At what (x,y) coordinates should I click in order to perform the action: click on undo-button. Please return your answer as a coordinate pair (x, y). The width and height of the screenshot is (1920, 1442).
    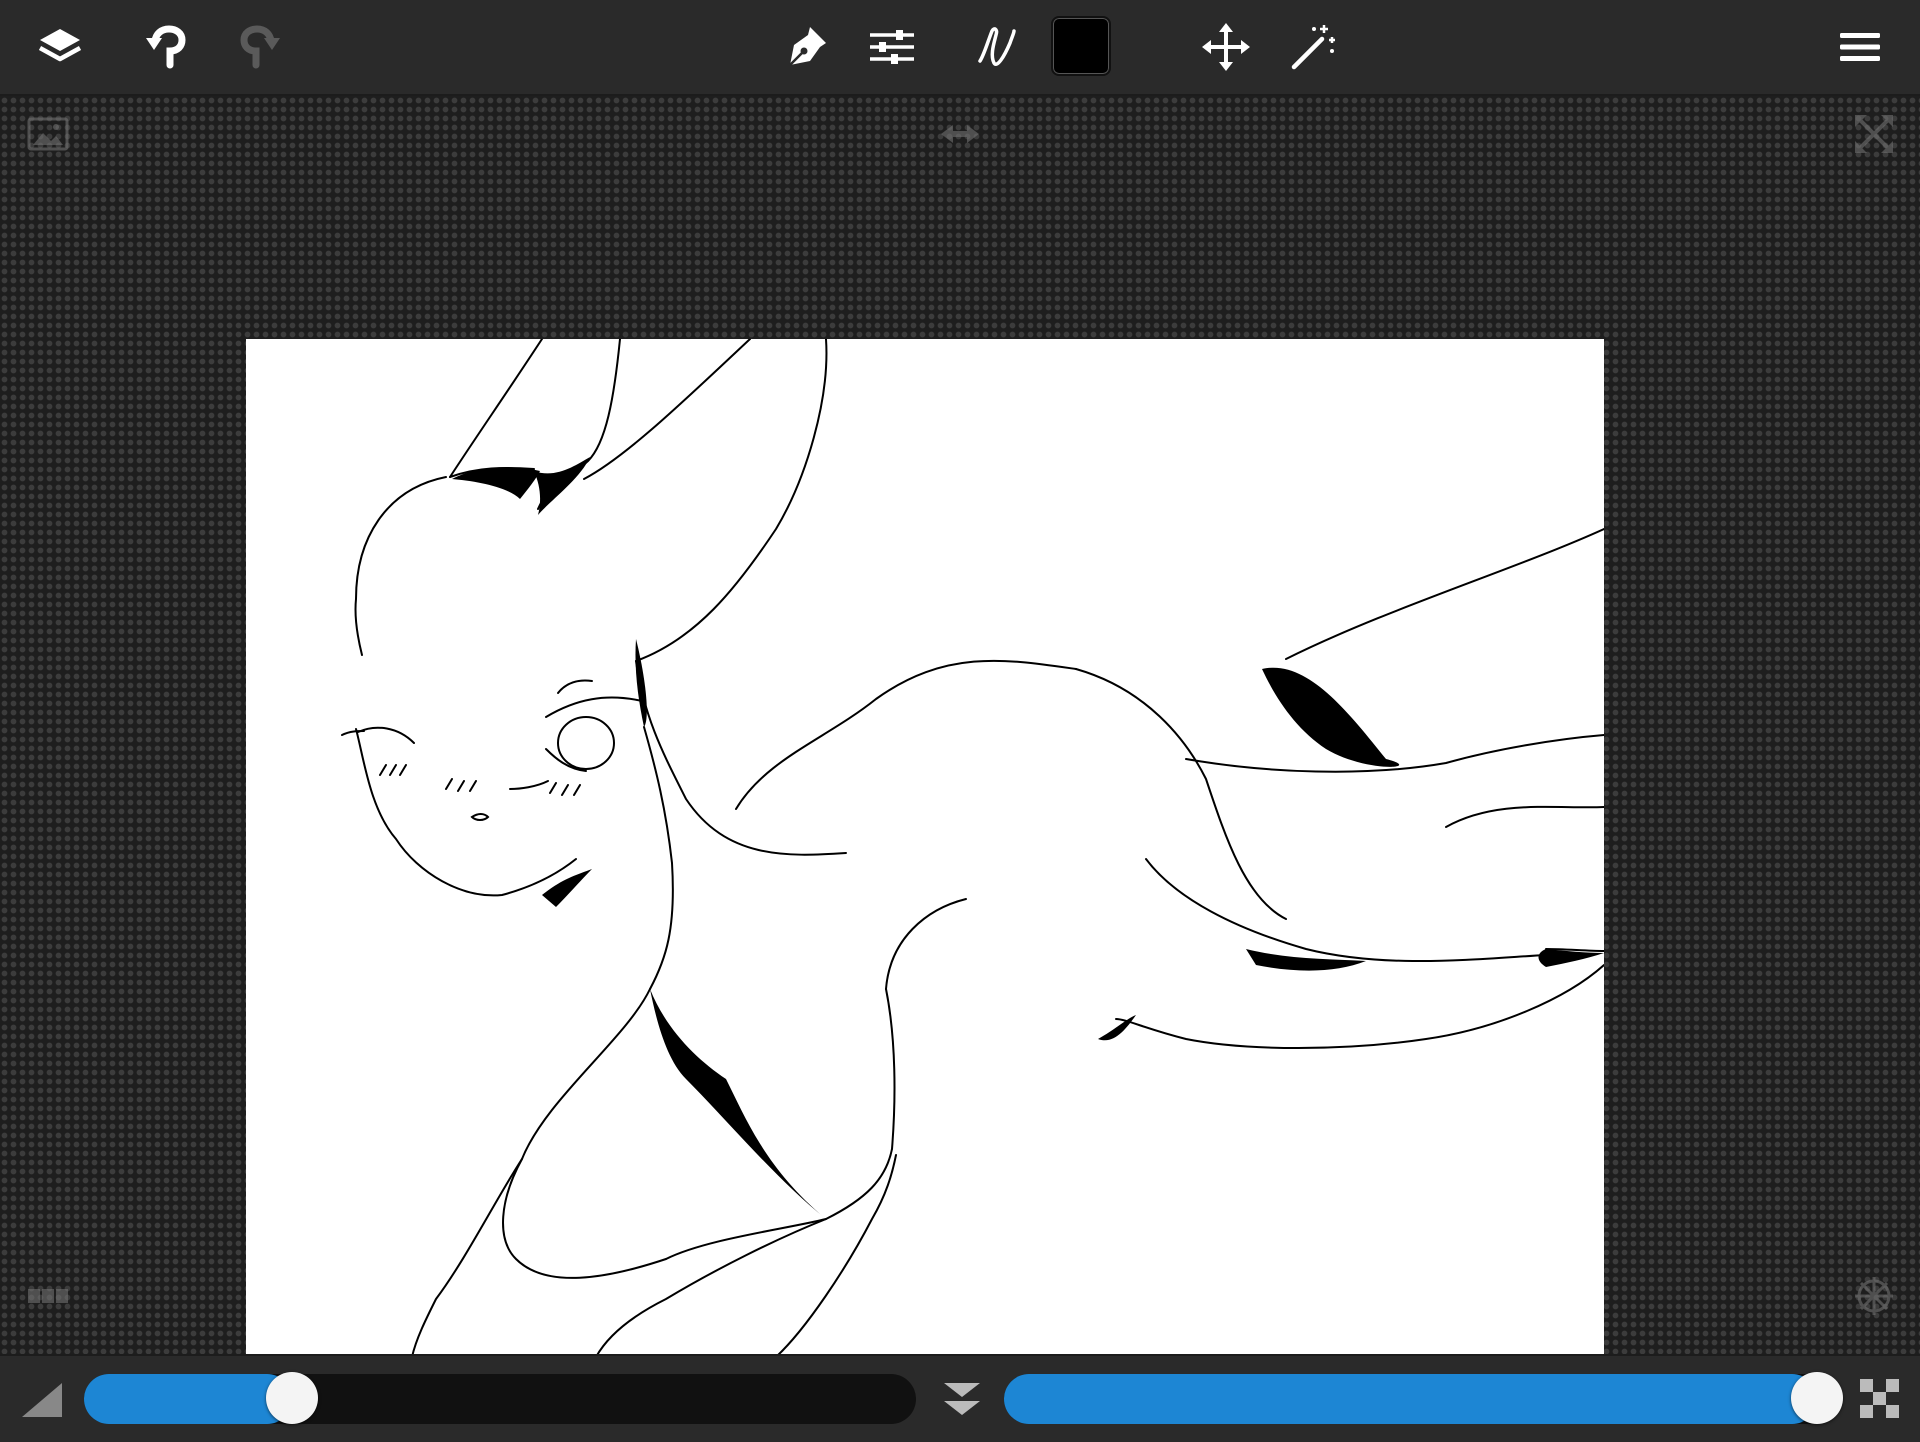
    Looking at the image, I should click on (166, 47).